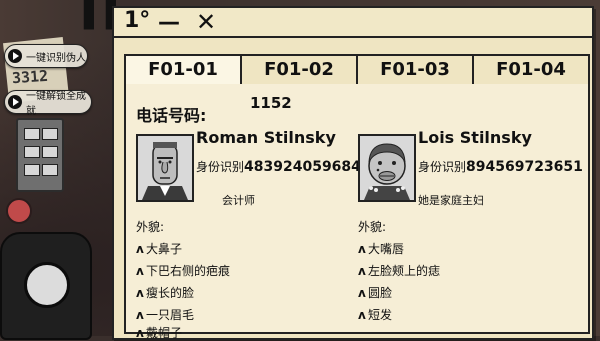 This screenshot has height=341, width=600. I want to click on rotary-phone, so click(46, 286).